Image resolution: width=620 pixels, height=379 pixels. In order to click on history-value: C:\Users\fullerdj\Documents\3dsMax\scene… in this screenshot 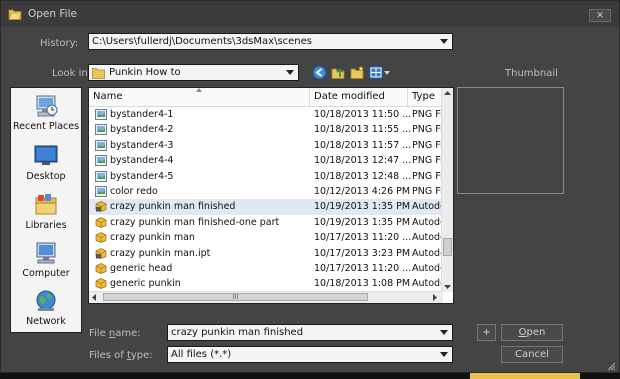, I will do `click(202, 41)`.